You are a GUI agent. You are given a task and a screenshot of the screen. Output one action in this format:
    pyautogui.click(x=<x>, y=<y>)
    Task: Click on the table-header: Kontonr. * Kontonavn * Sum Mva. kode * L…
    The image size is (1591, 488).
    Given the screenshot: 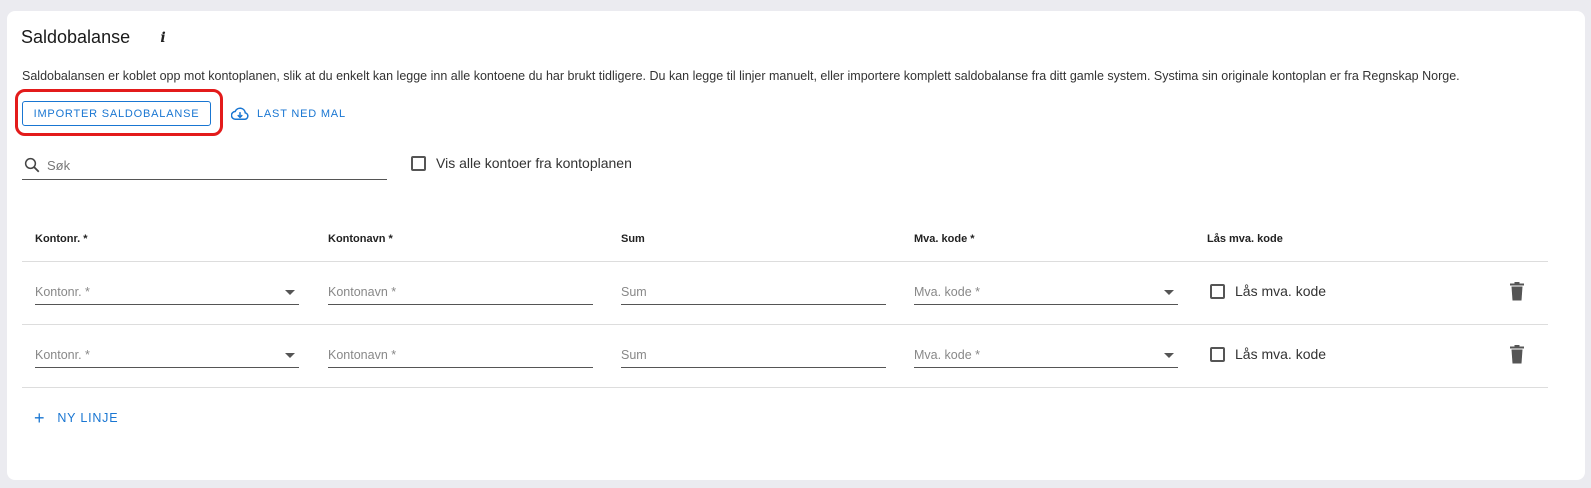 What is the action you would take?
    pyautogui.click(x=785, y=247)
    